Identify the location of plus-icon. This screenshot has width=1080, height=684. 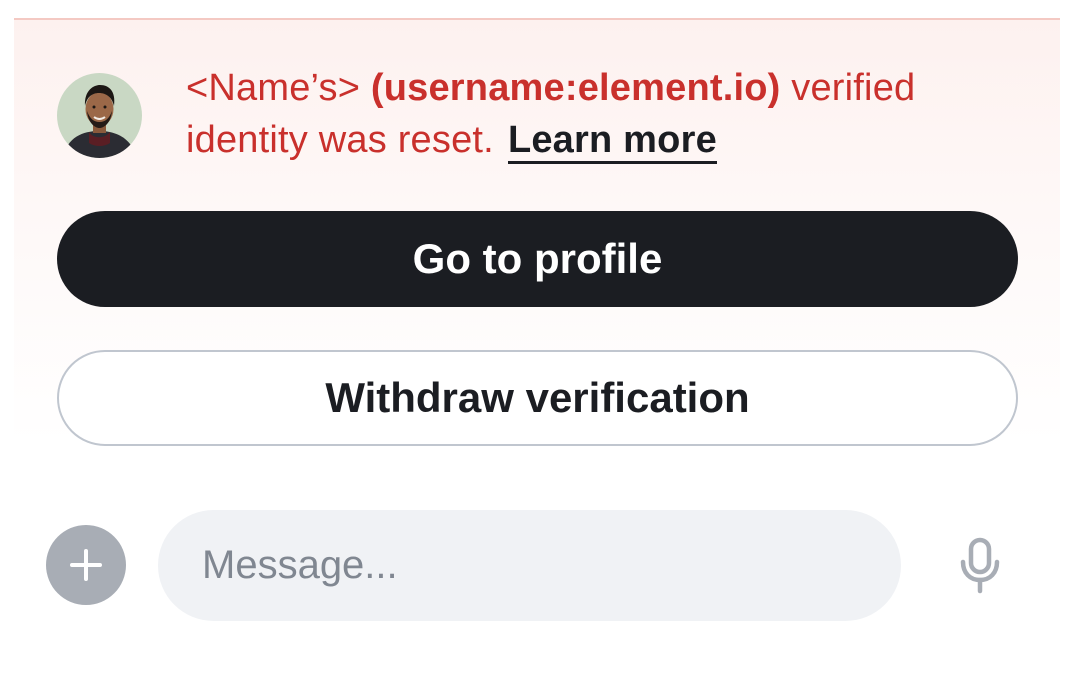
(86, 565).